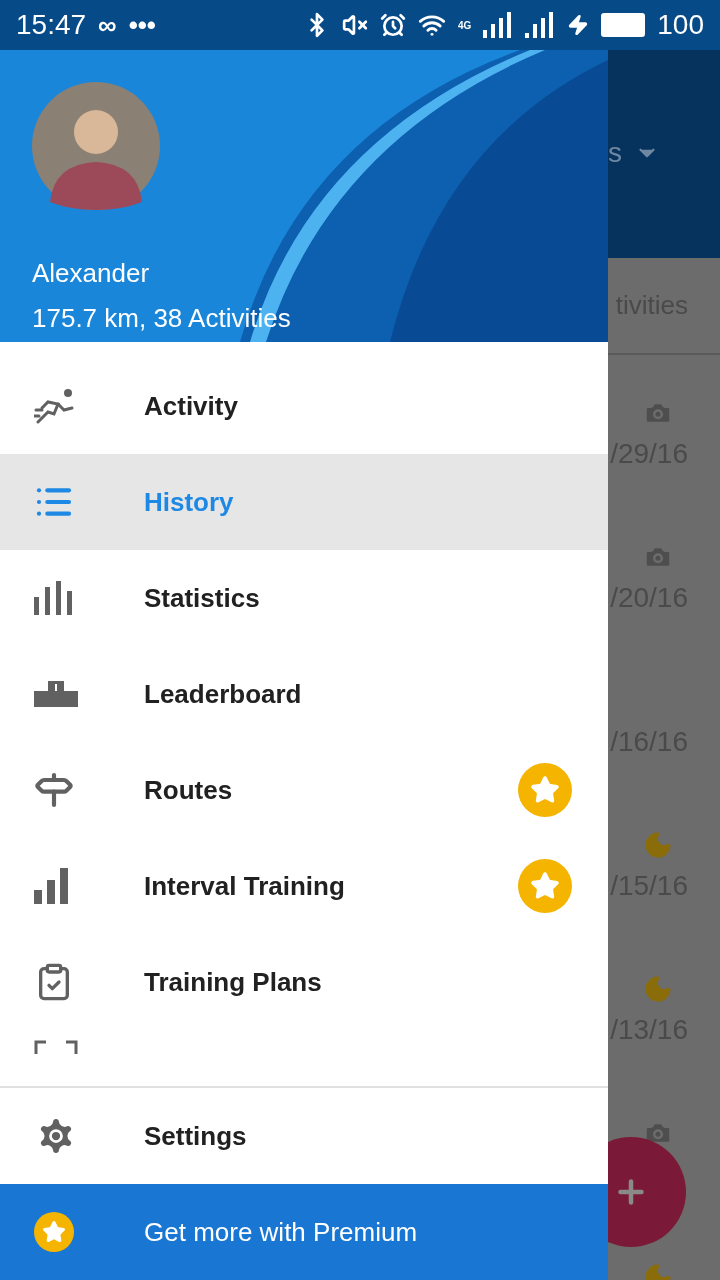 This screenshot has width=720, height=1280. What do you see at coordinates (142, 25) in the screenshot?
I see `status-glyph: •••` at bounding box center [142, 25].